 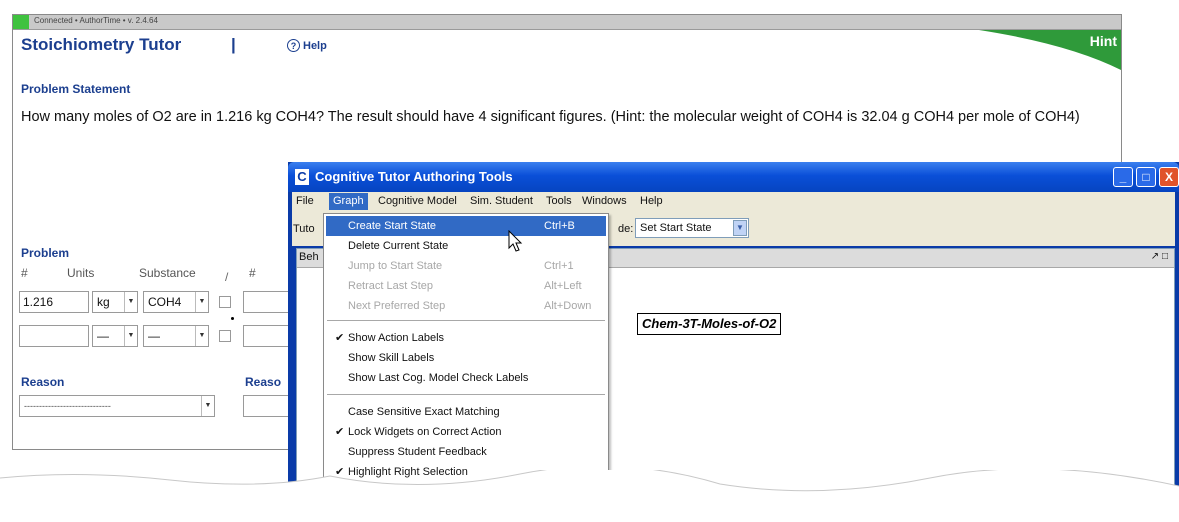 What do you see at coordinates (1169, 177) in the screenshot?
I see `close-button: X` at bounding box center [1169, 177].